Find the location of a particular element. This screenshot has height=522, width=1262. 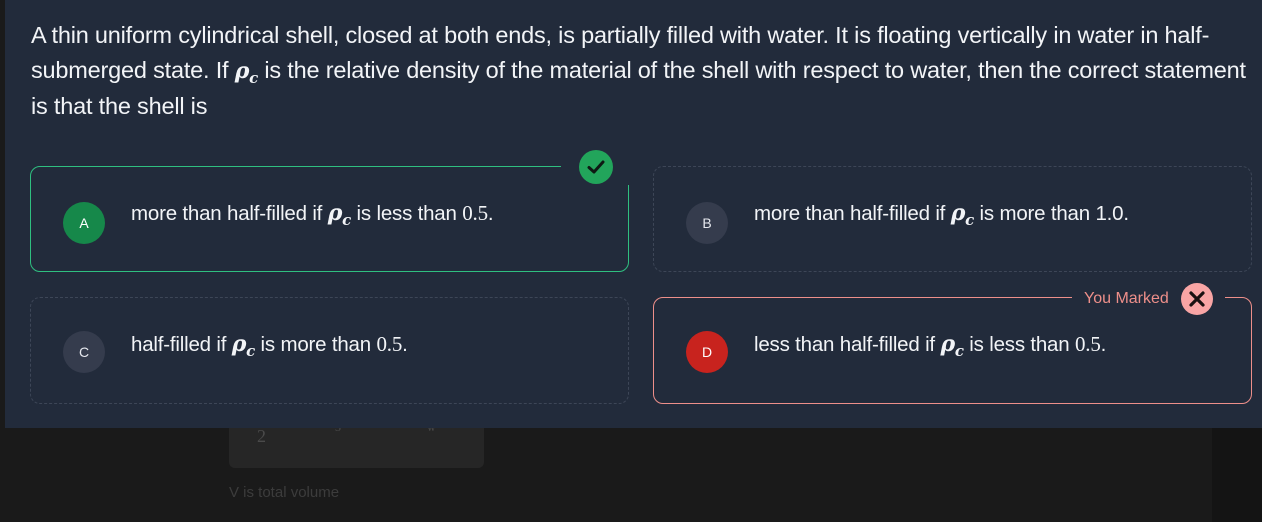

option-letter-badge: B is located at coordinates (707, 223).